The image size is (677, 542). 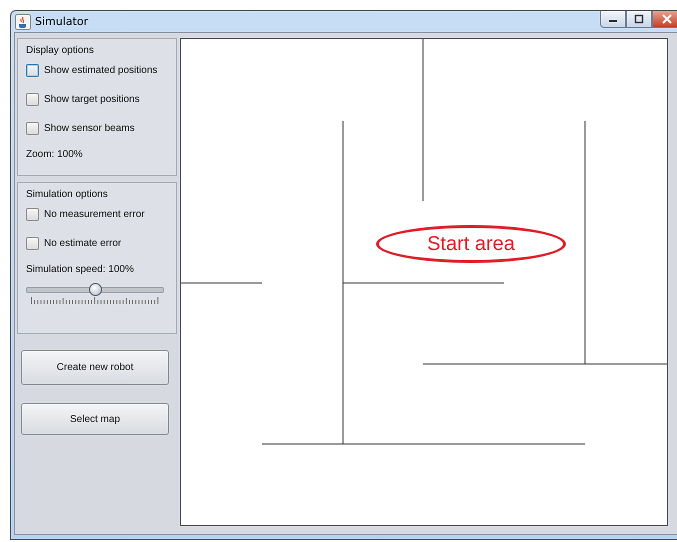 What do you see at coordinates (55, 154) in the screenshot?
I see `zoom-label: Zoom: 100%` at bounding box center [55, 154].